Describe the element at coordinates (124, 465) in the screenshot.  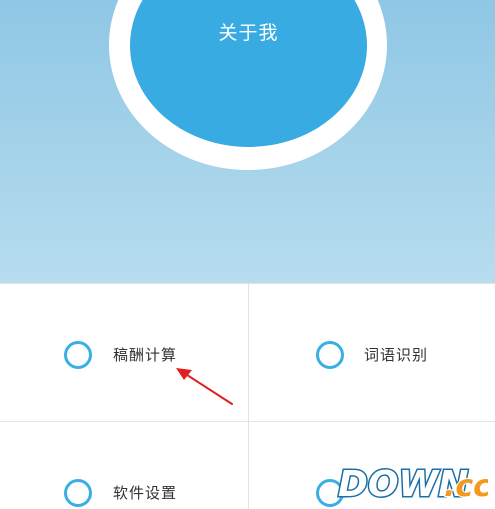
I see `menu-item-software-settings: 软件设置` at that location.